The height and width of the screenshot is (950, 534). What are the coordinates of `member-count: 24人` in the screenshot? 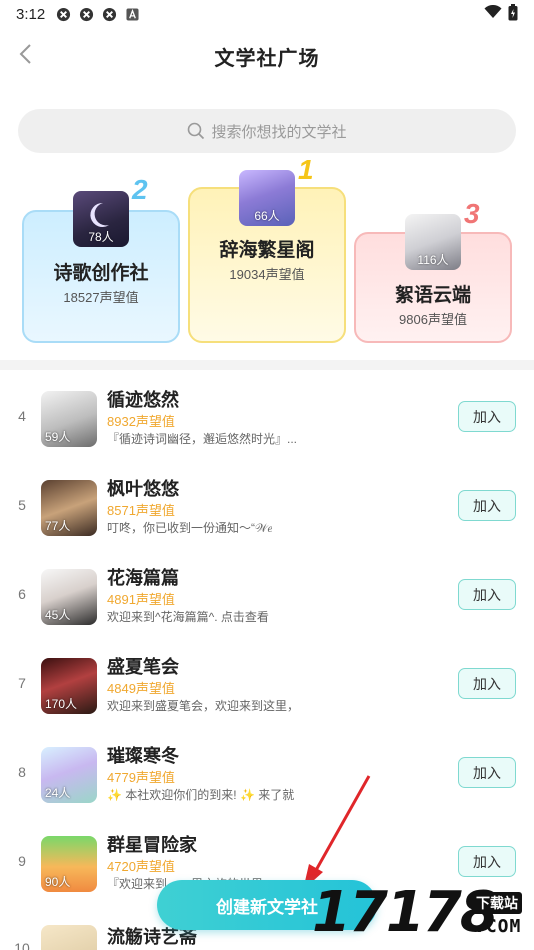 It's located at (58, 793).